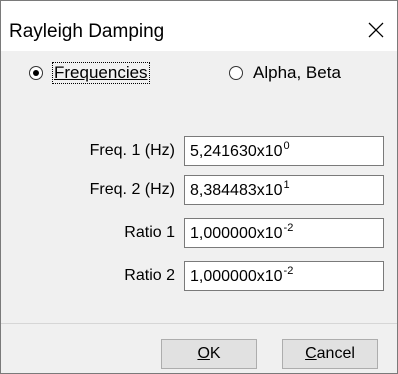 Image resolution: width=398 pixels, height=374 pixels. I want to click on ratio1-row: Ratio 1 1,000000x10-2, so click(199, 233).